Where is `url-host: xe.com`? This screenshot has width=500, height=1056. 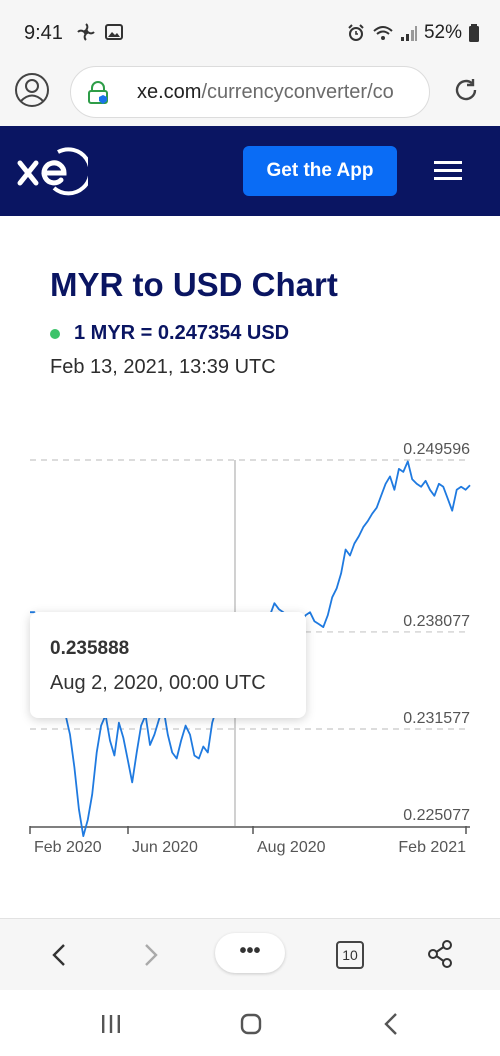 url-host: xe.com is located at coordinates (169, 92).